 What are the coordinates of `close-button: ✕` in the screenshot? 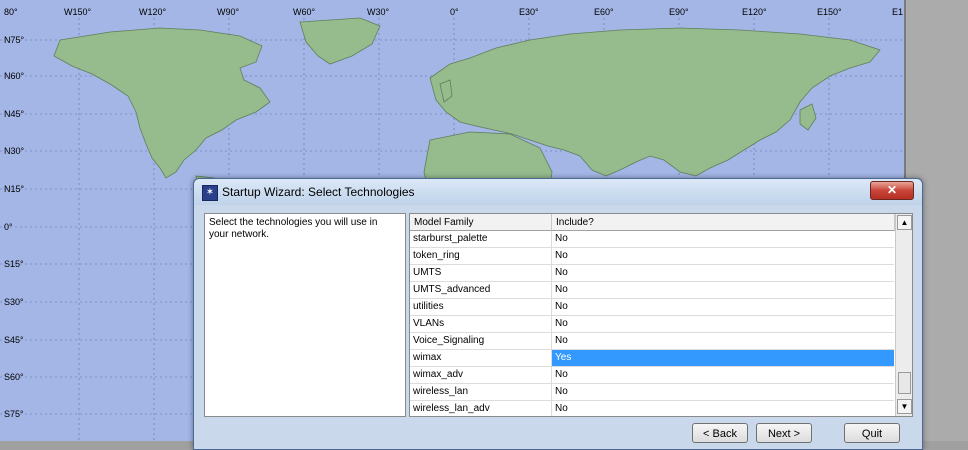 It's located at (892, 190).